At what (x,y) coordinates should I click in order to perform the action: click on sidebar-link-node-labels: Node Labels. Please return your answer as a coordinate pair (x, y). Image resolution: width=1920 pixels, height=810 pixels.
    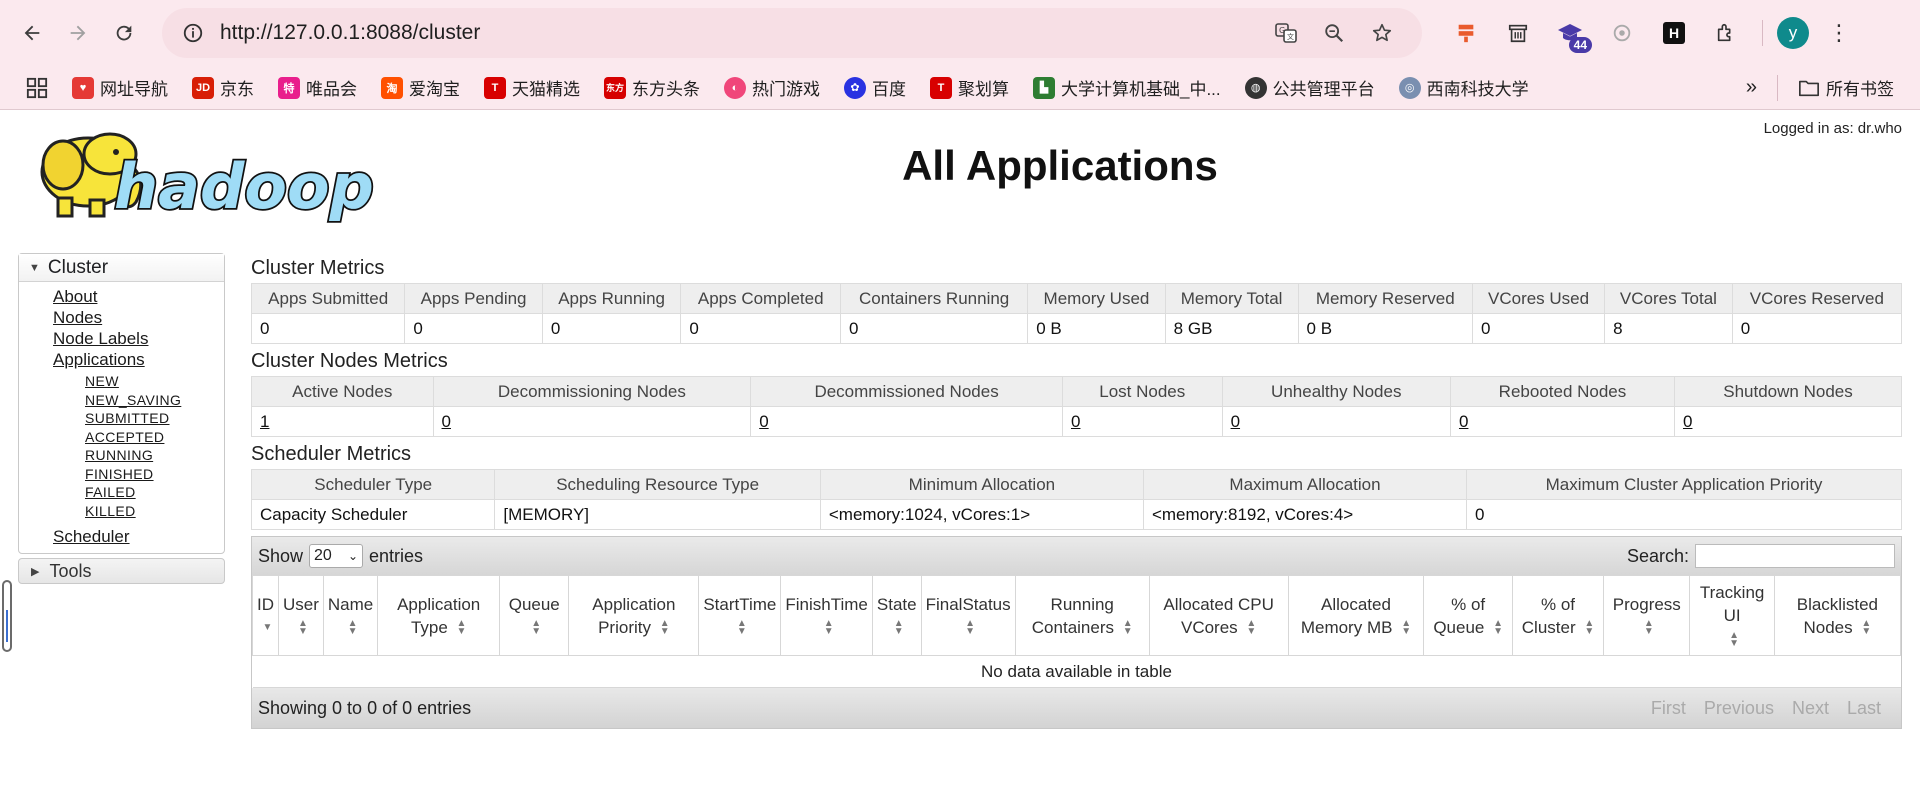
    Looking at the image, I should click on (138, 338).